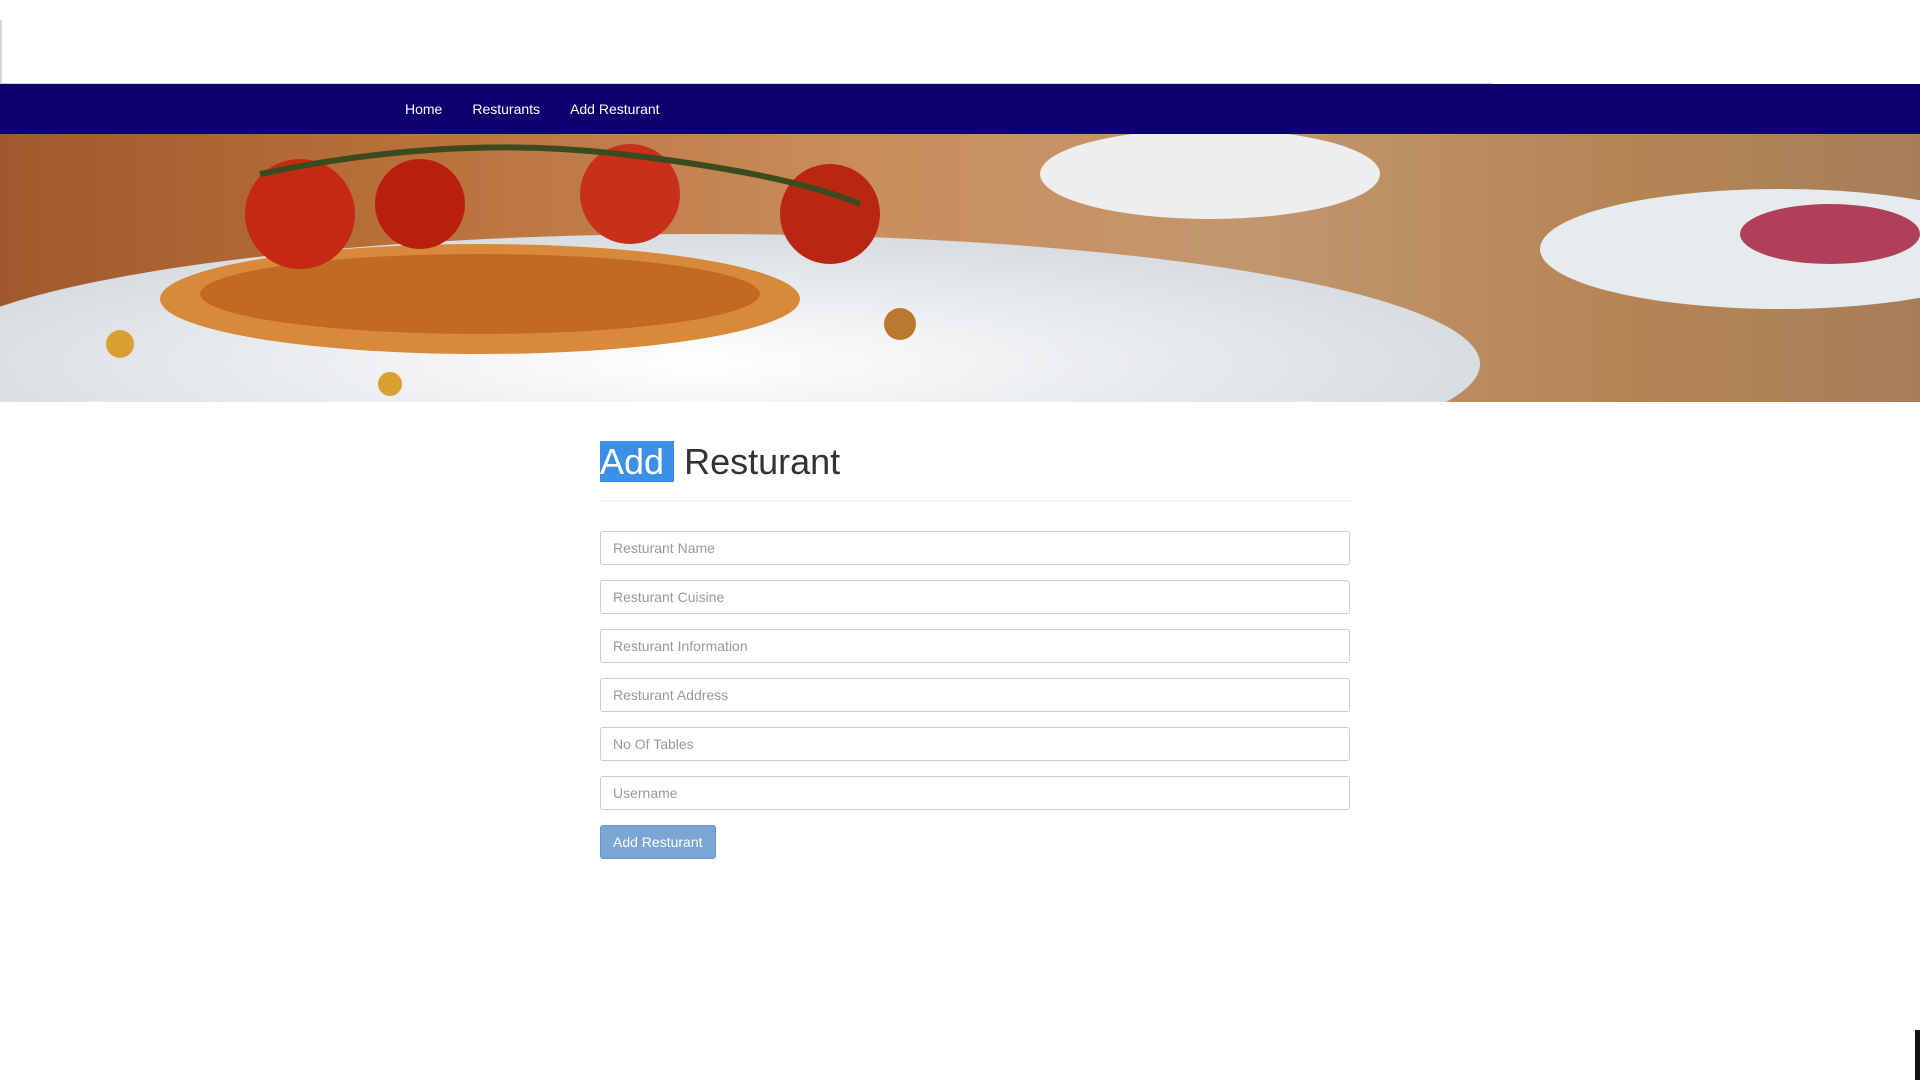 This screenshot has height=1080, width=1920. Describe the element at coordinates (637, 461) in the screenshot. I see `page-title-highlight: Add` at that location.